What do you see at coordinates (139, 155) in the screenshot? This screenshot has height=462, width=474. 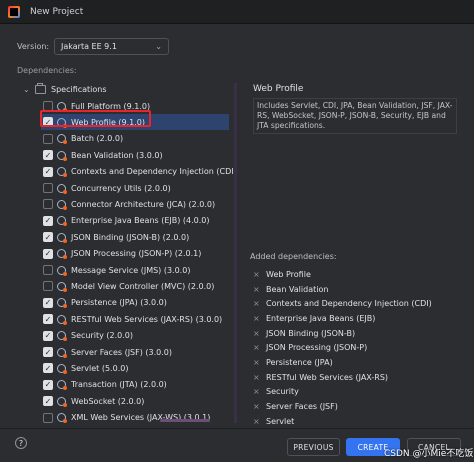 I see `dependency-row: ✓ Bean Validation (3.0.0)` at bounding box center [139, 155].